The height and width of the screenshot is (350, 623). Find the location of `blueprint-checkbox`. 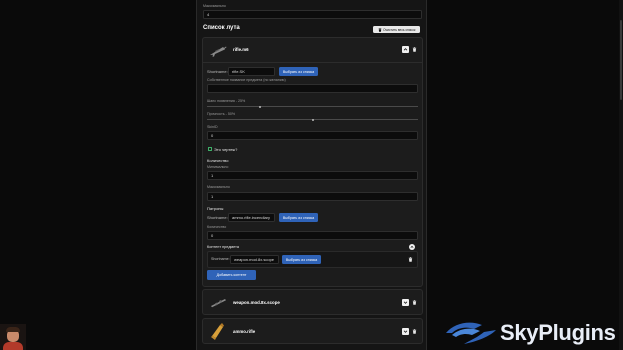

blueprint-checkbox is located at coordinates (210, 149).